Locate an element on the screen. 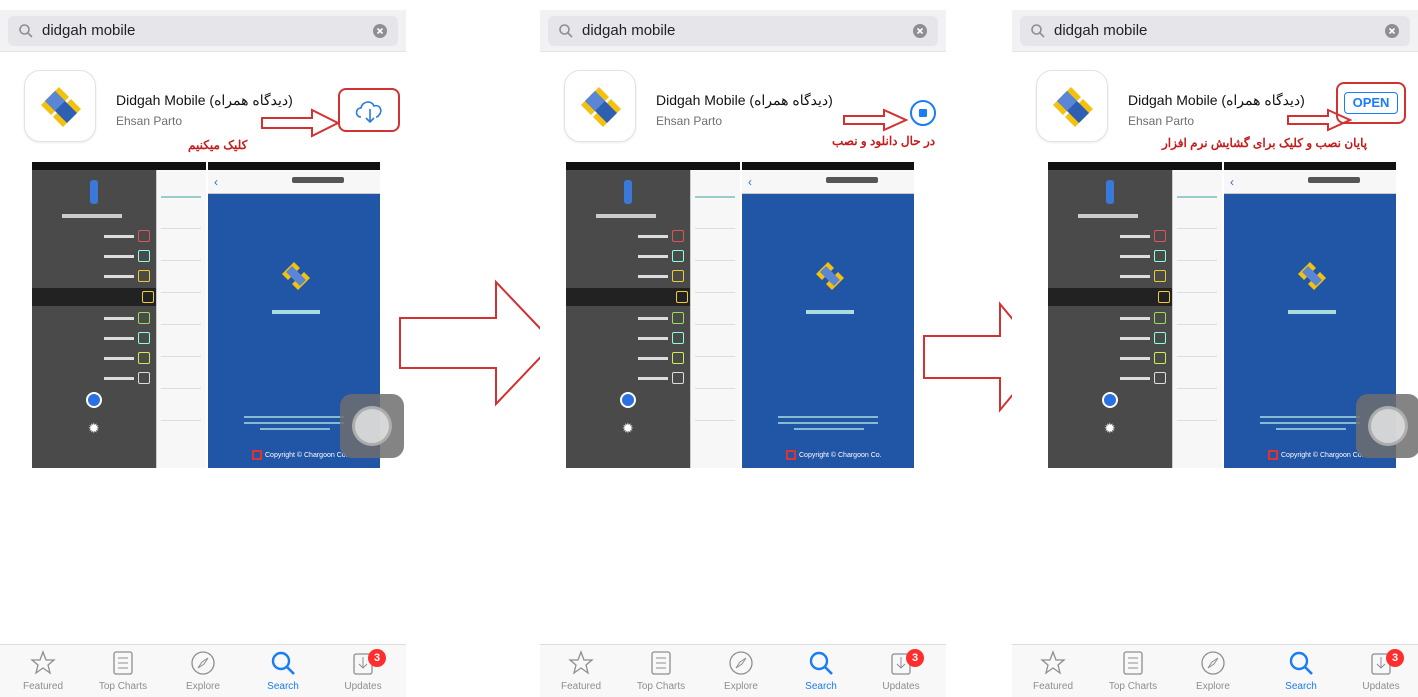 This screenshot has width=1418, height=697. open-button: OPEN is located at coordinates (1371, 103).